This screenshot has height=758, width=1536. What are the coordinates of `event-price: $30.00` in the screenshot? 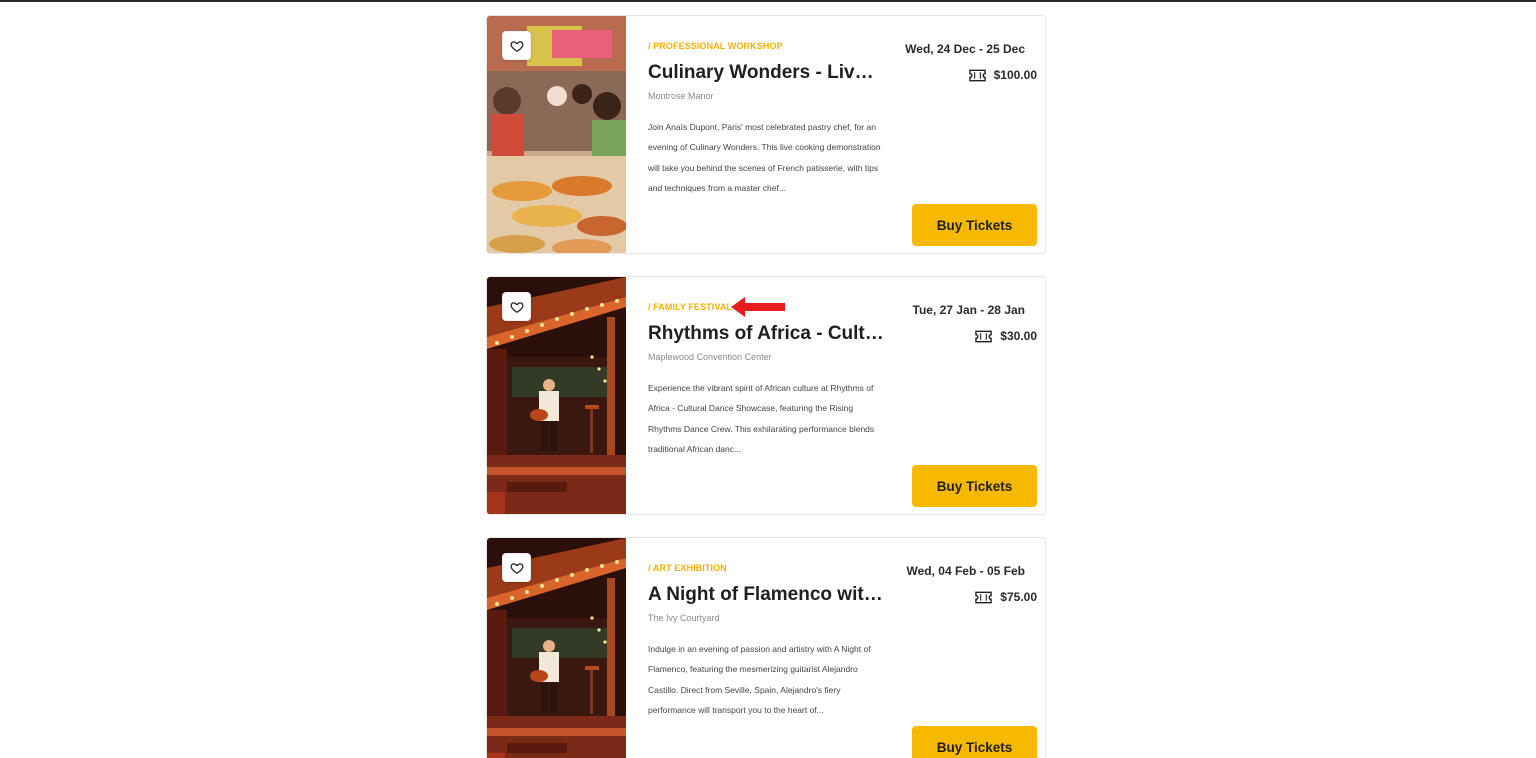 It's located at (975, 336).